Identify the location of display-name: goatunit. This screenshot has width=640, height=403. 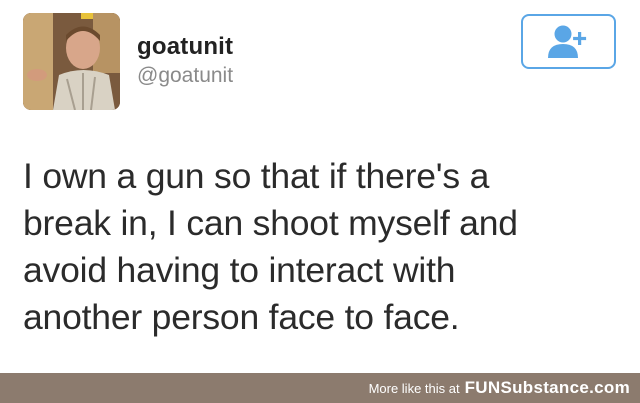
(185, 47).